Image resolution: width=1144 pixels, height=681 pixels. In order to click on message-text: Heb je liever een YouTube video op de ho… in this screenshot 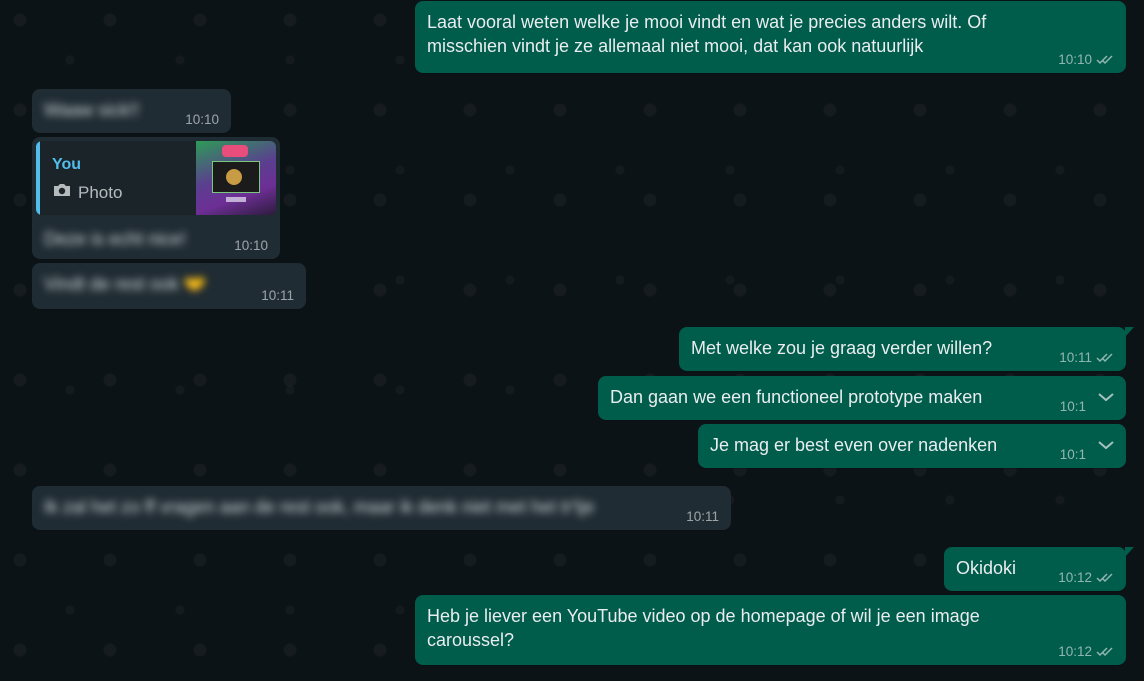, I will do `click(703, 628)`.